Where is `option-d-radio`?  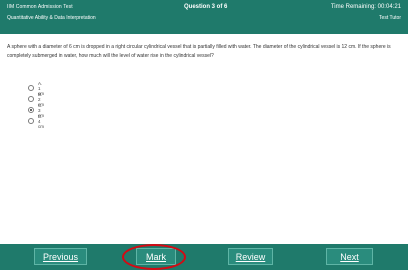 option-d-radio is located at coordinates (31, 121).